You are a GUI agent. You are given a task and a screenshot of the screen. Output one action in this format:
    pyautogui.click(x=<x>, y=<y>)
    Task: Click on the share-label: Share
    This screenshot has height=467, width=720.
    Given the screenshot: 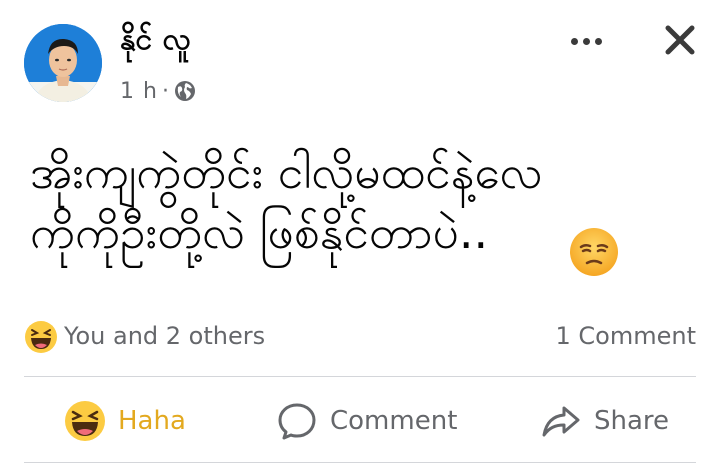 What is the action you would take?
    pyautogui.click(x=632, y=421)
    